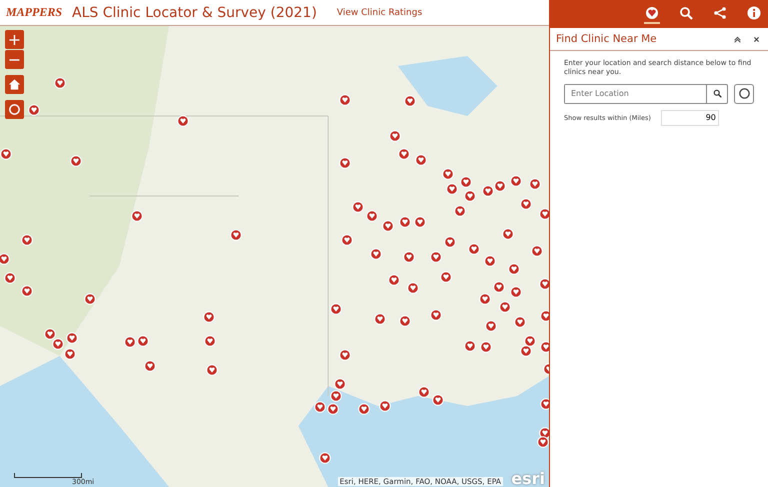 Image resolution: width=768 pixels, height=487 pixels. I want to click on locate-icon, so click(744, 93).